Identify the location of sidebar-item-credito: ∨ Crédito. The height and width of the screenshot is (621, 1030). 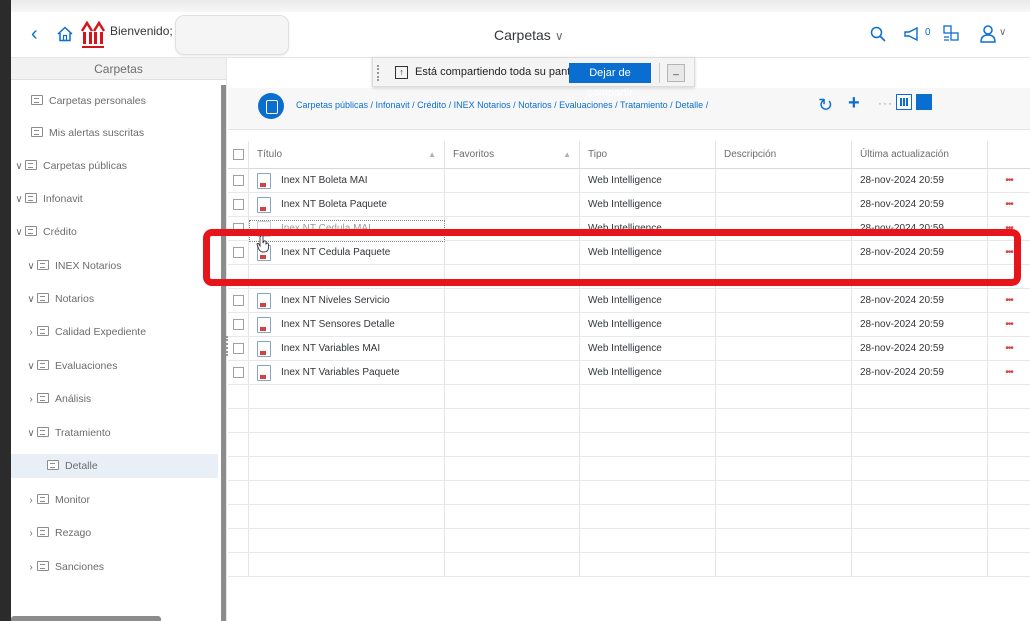
(114, 232).